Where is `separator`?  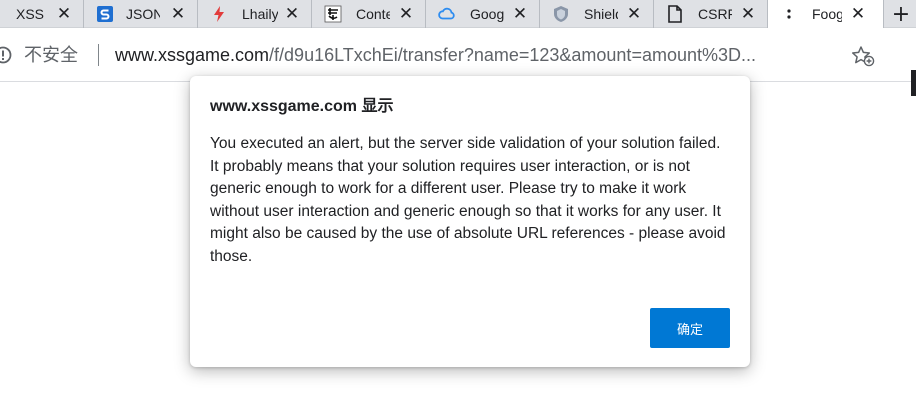
separator is located at coordinates (98, 55).